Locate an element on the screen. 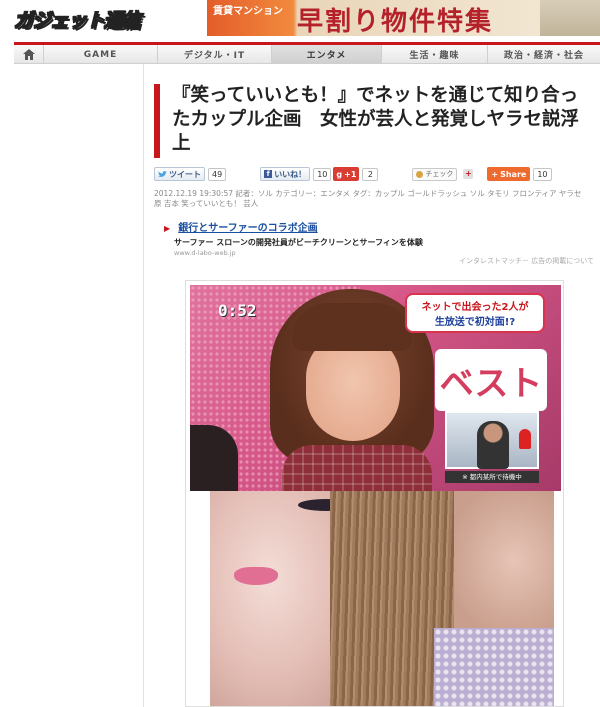 The image size is (600, 707). site-header: ガジェット通信 賃貸マンション 早割り物件特集 is located at coordinates (300, 20).